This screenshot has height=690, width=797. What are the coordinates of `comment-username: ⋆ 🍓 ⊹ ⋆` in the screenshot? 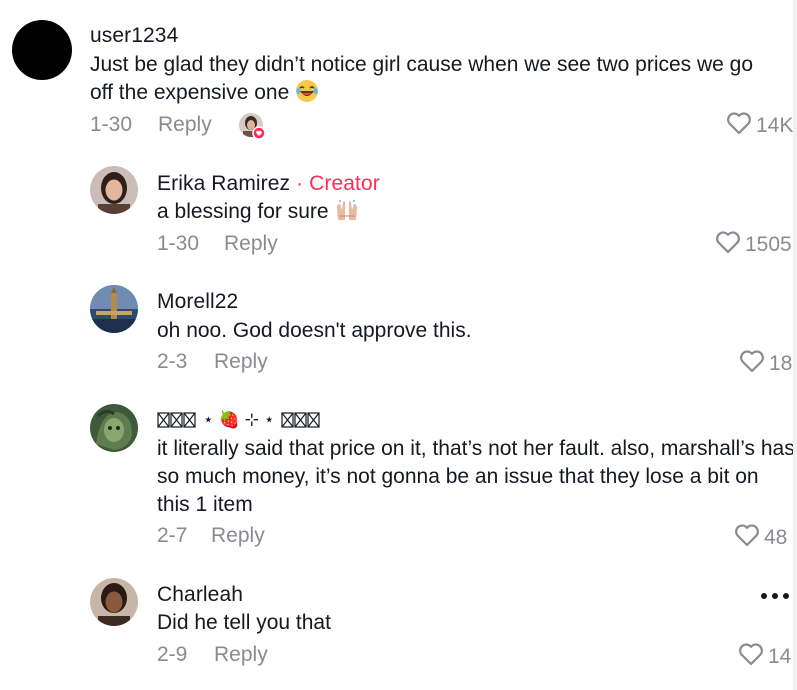 It's located at (239, 420).